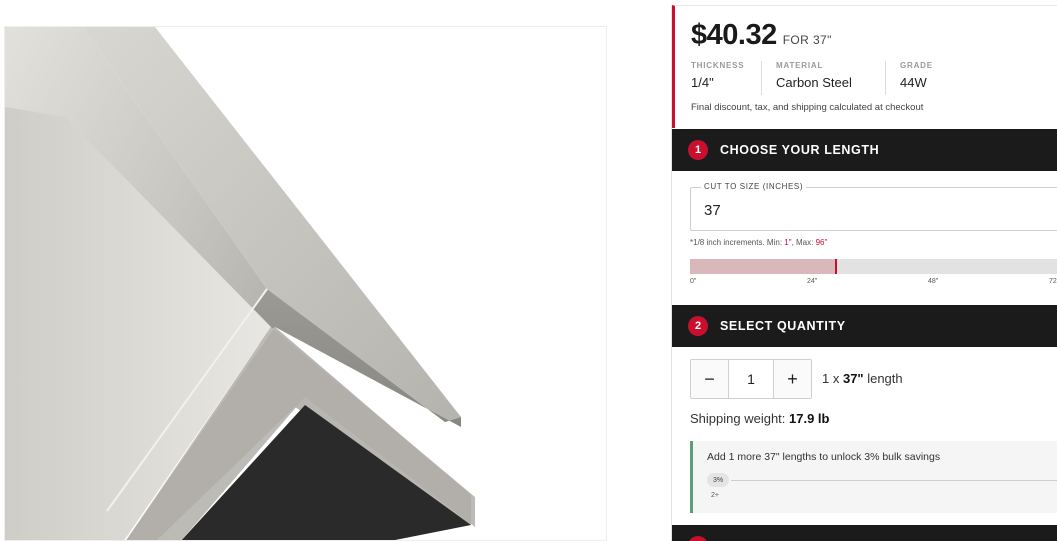 This screenshot has height=541, width=1057. What do you see at coordinates (821, 242) in the screenshot?
I see `max-length: 96"` at bounding box center [821, 242].